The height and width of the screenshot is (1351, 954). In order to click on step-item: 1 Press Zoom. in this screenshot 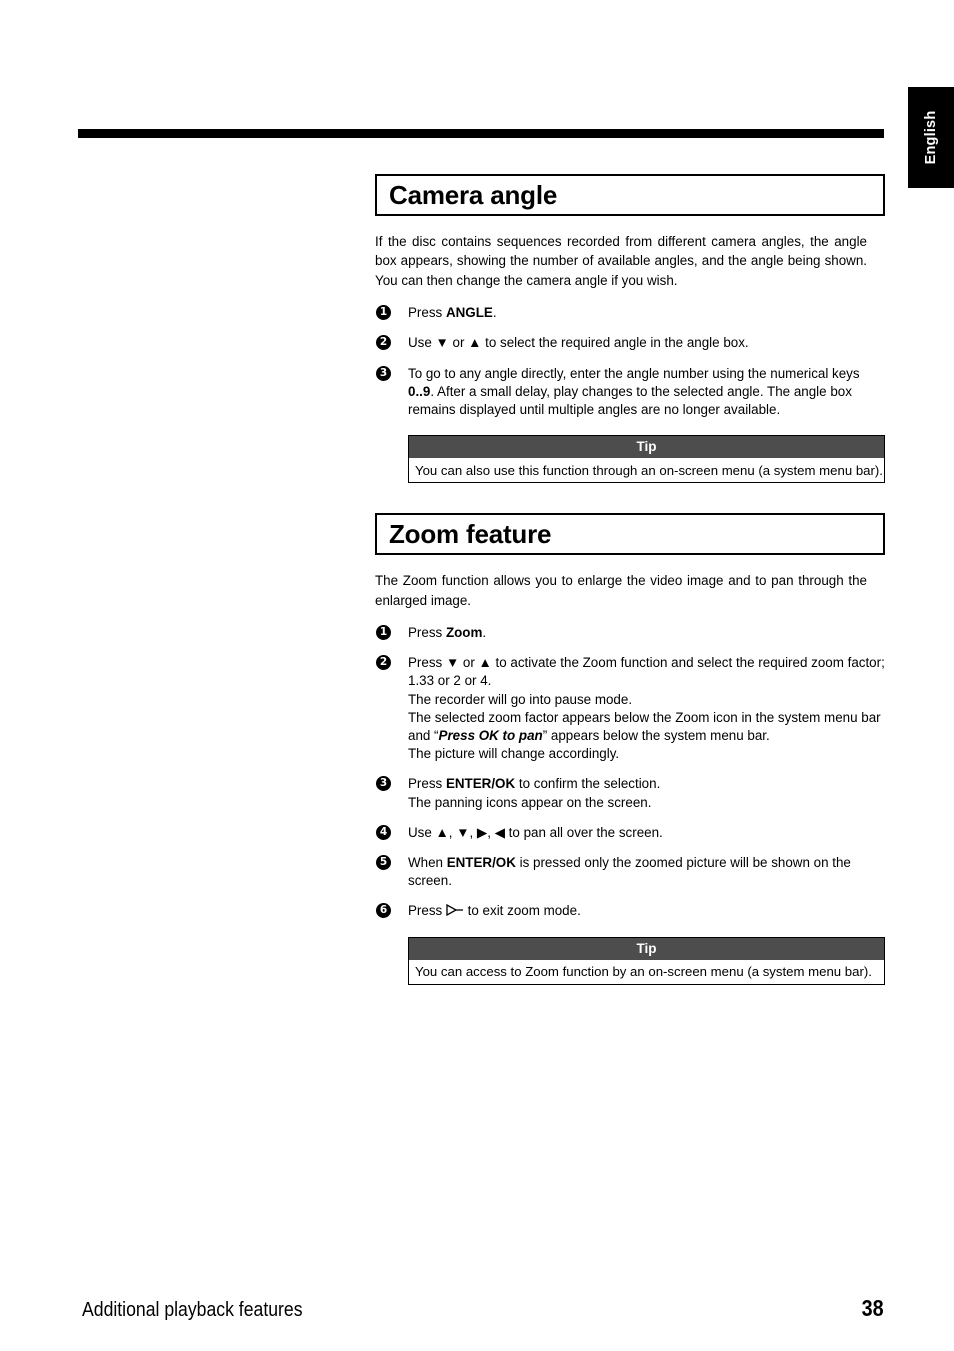, I will do `click(630, 633)`.